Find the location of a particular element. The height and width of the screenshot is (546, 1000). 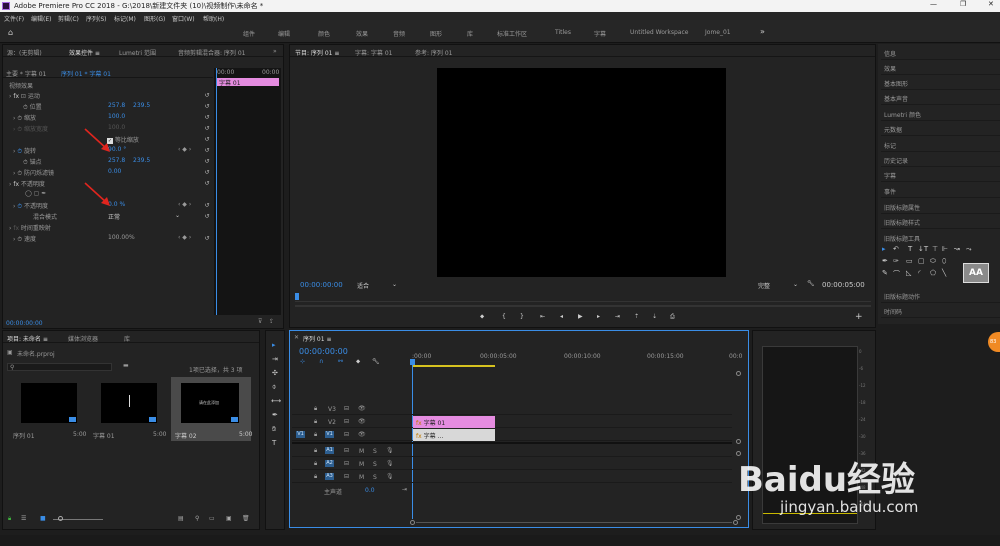

trash-icon: 🗑︎ is located at coordinates (246, 518).